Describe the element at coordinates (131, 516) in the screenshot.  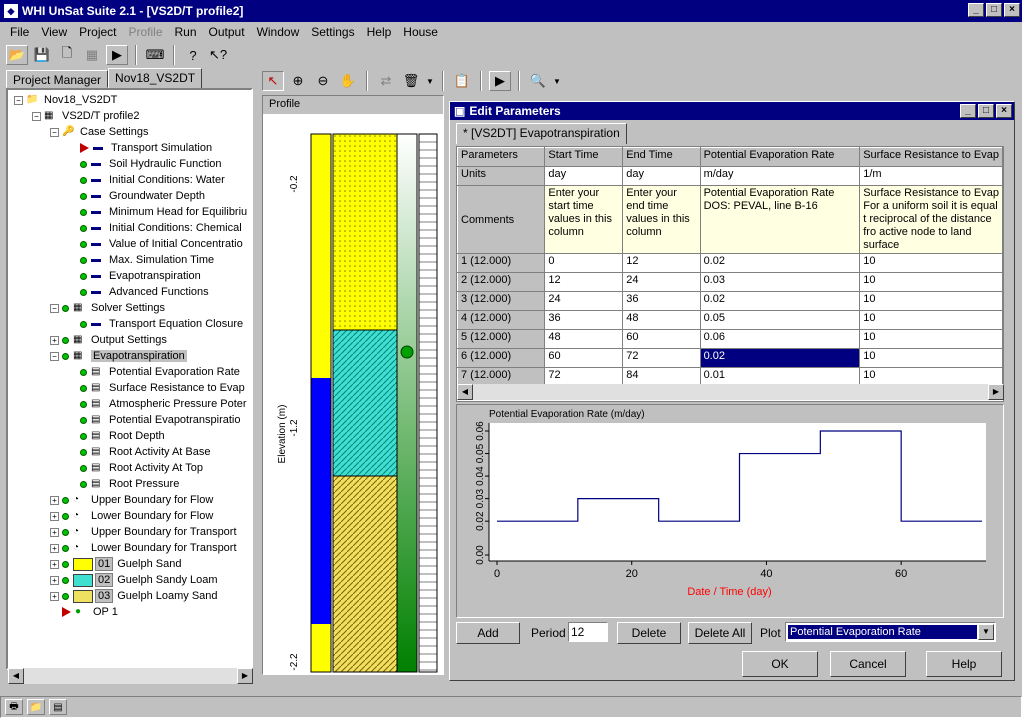
I see `tree-item: + ◔ Lower Boundary for Flow` at that location.